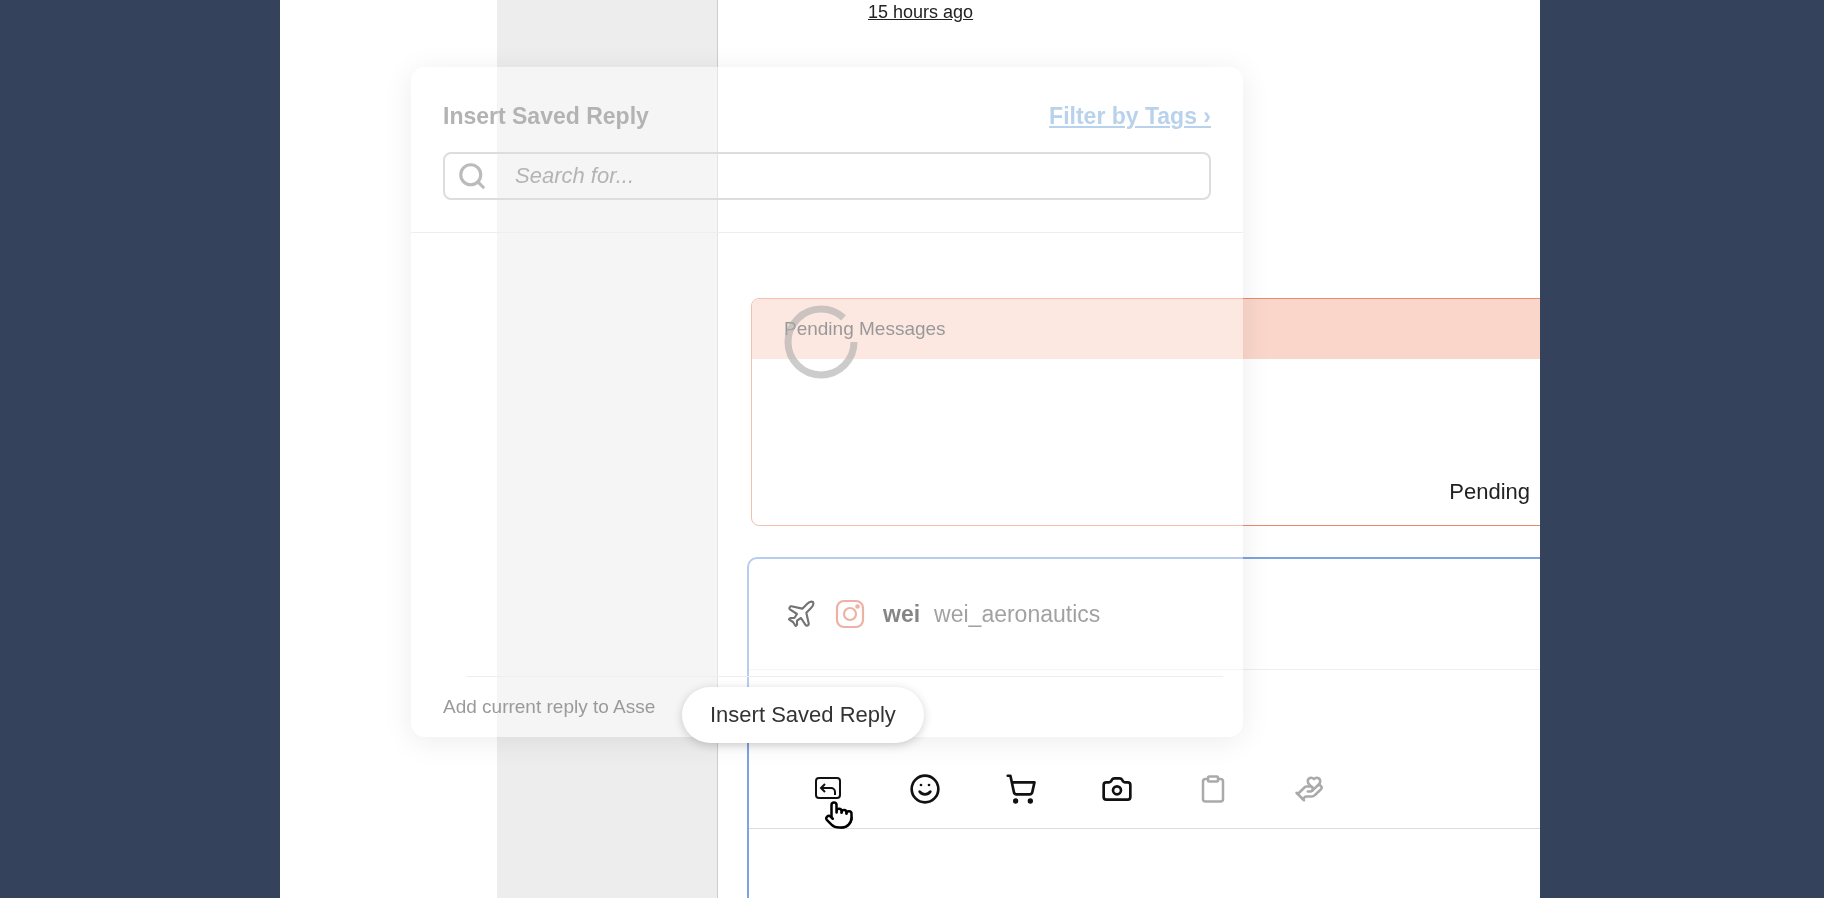  I want to click on account-handle: wei_aeronautics, so click(1017, 614).